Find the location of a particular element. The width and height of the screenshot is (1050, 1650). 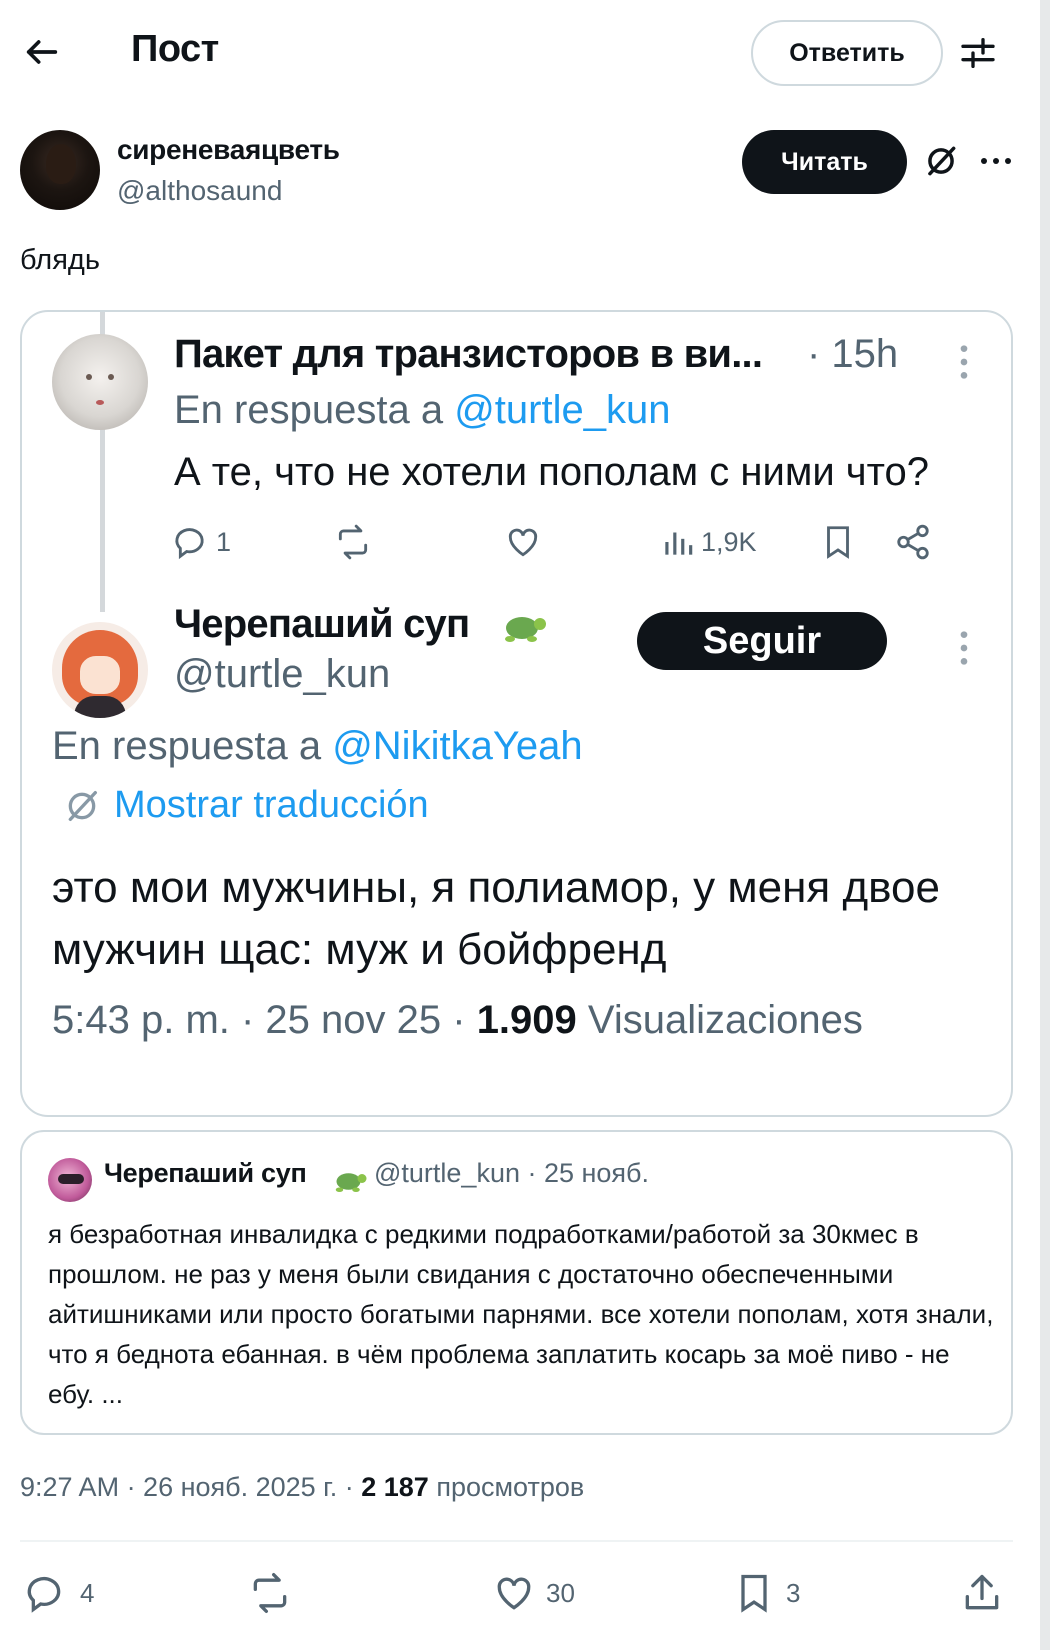

quote-meta: @turtle_kun · 25 нояб. is located at coordinates (512, 1173).